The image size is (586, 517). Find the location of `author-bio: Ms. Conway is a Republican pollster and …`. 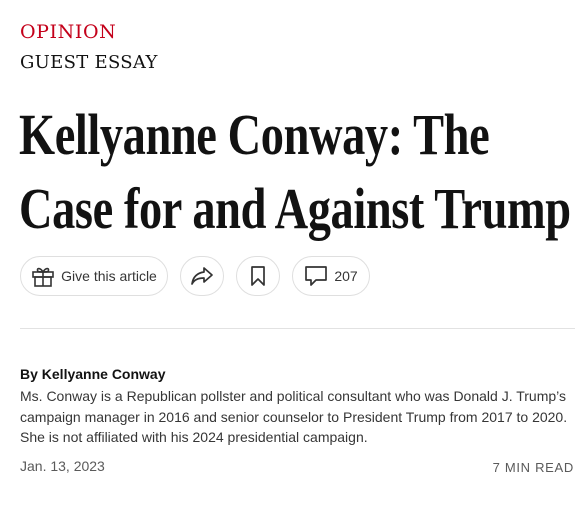

author-bio: Ms. Conway is a Republican pollster and … is located at coordinates (294, 416).